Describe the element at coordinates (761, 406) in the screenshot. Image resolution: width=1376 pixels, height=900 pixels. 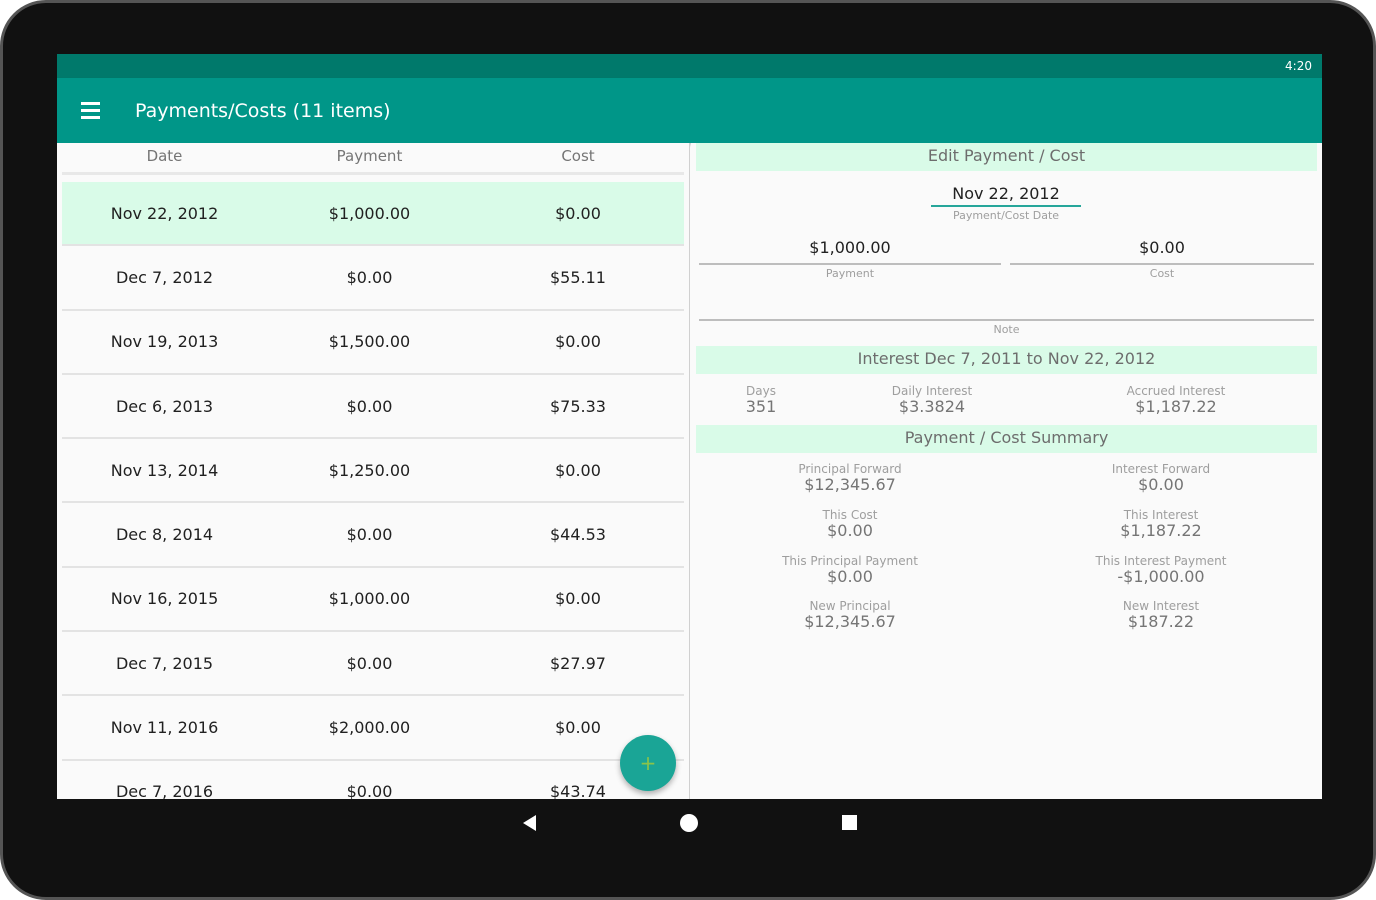
I see `days-value: 351` at that location.